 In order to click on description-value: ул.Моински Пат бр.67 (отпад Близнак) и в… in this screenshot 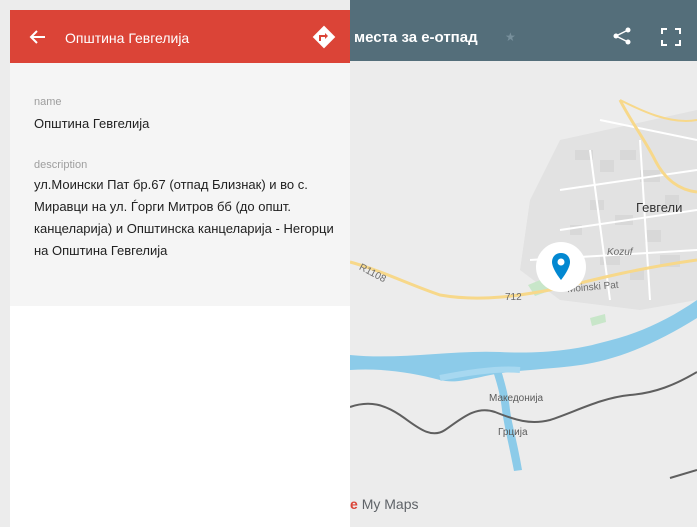, I will do `click(184, 217)`.